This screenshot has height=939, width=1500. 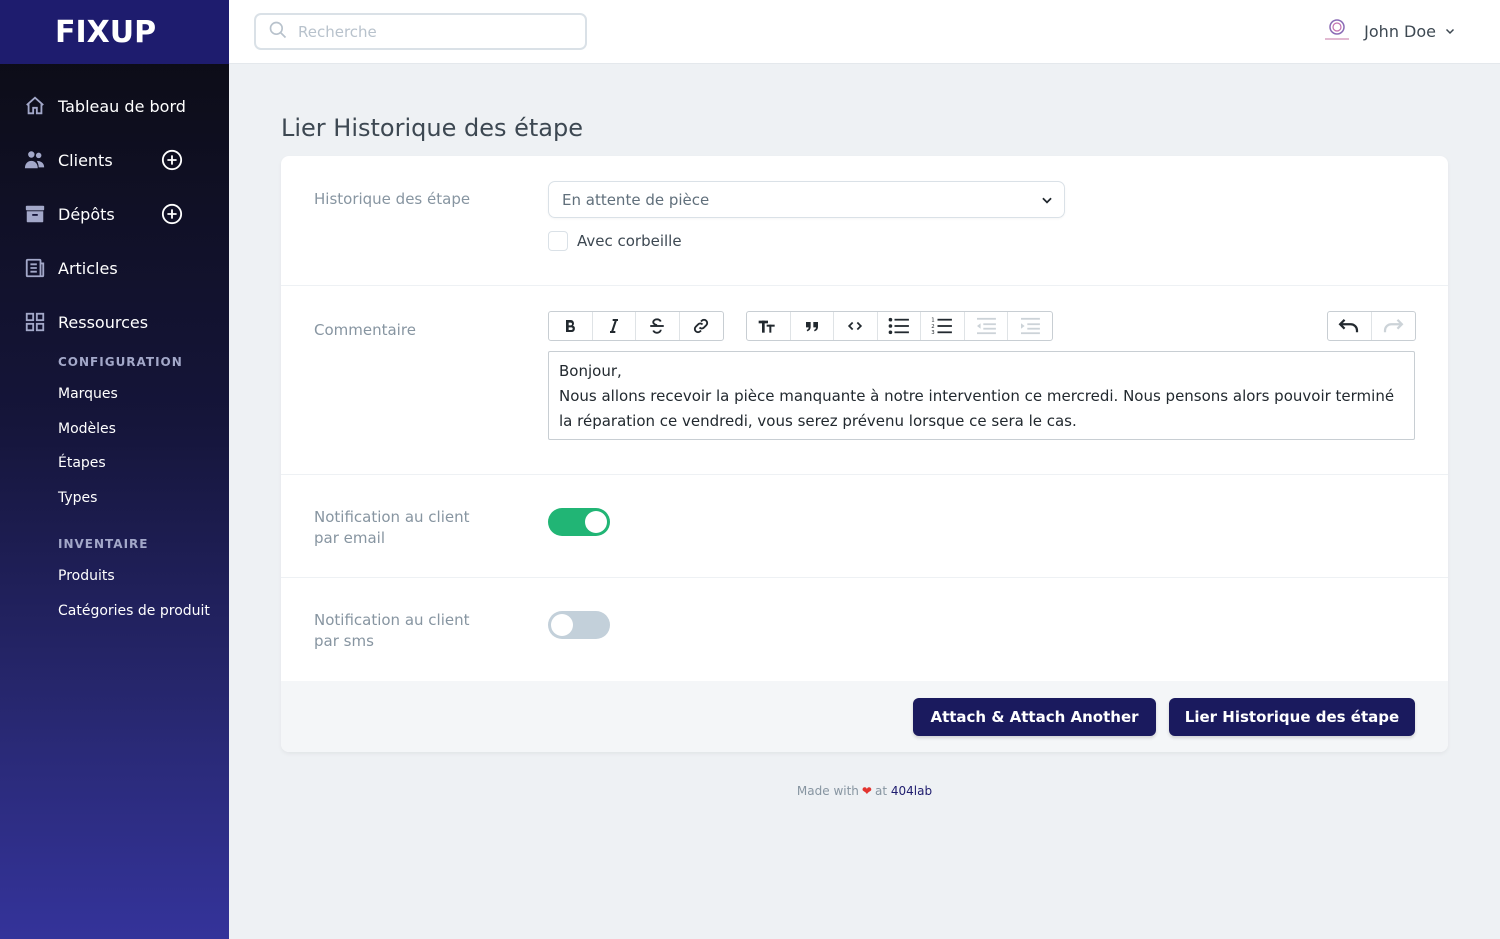 I want to click on heading-button, so click(x=769, y=326).